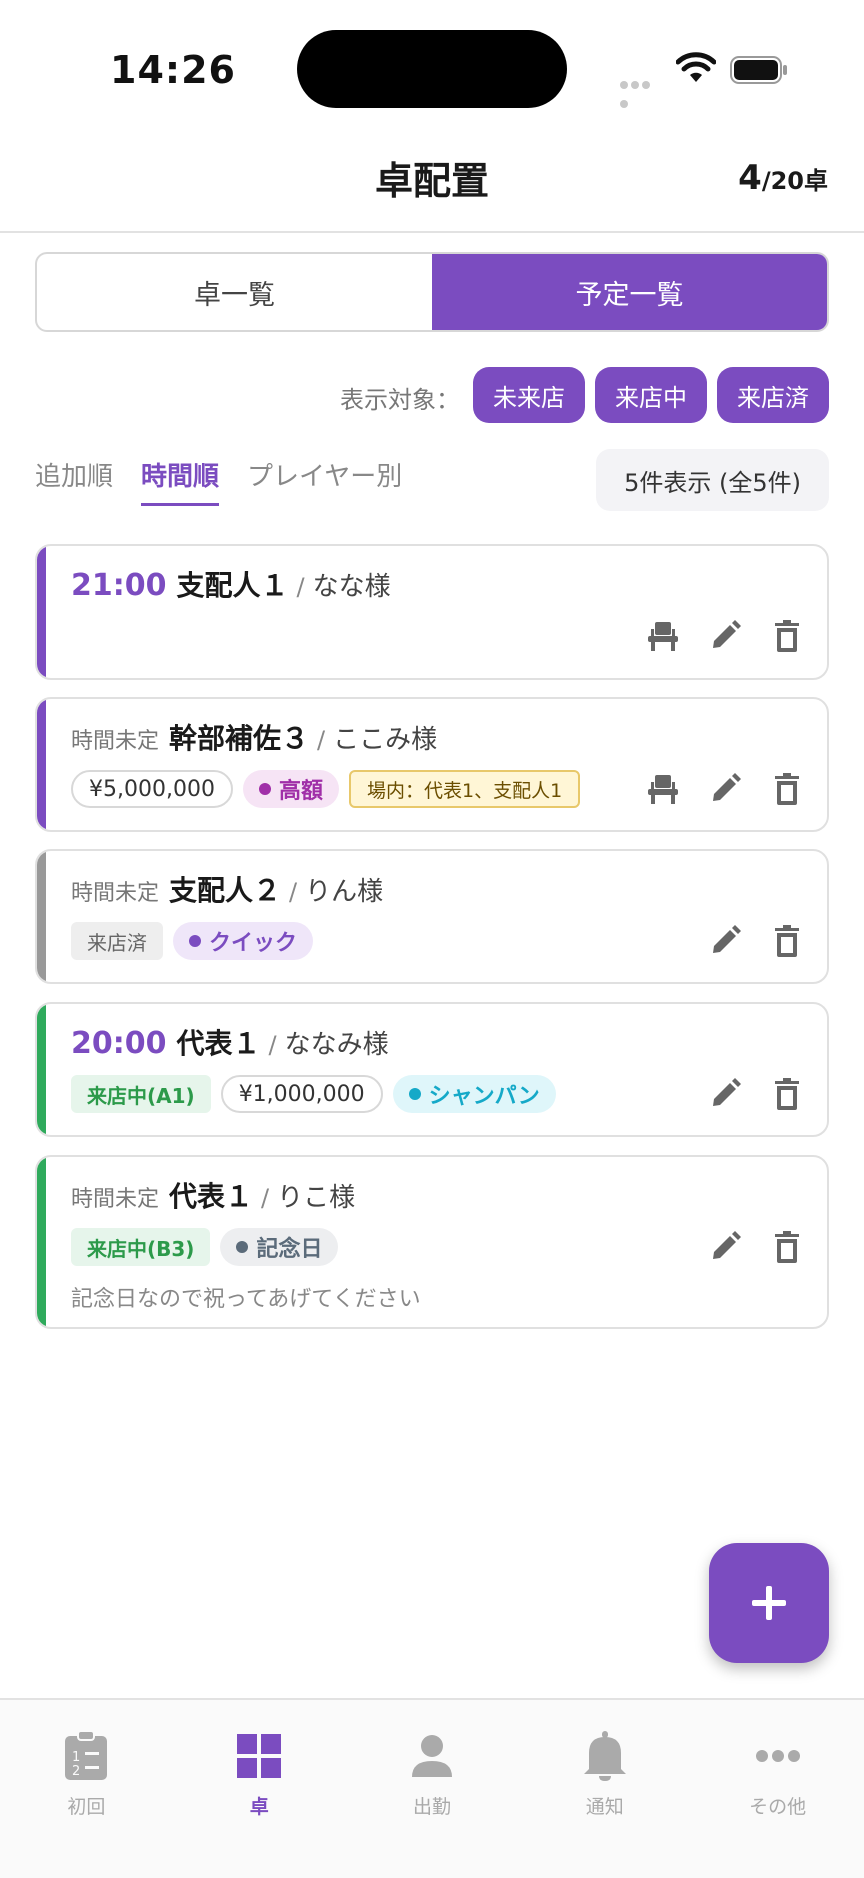 The image size is (864, 1878). Describe the element at coordinates (76, 1757) in the screenshot. I see `svg-text: 1` at that location.